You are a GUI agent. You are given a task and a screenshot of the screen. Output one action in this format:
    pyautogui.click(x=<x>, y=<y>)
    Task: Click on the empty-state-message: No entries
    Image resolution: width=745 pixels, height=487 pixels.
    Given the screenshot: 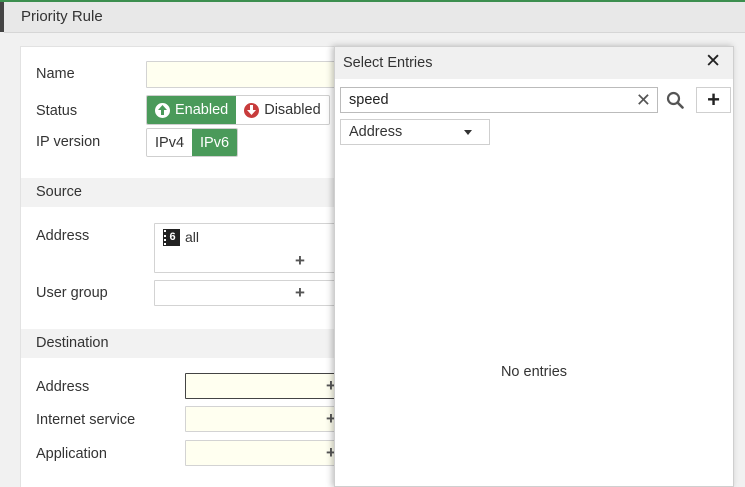 What is the action you would take?
    pyautogui.click(x=534, y=372)
    